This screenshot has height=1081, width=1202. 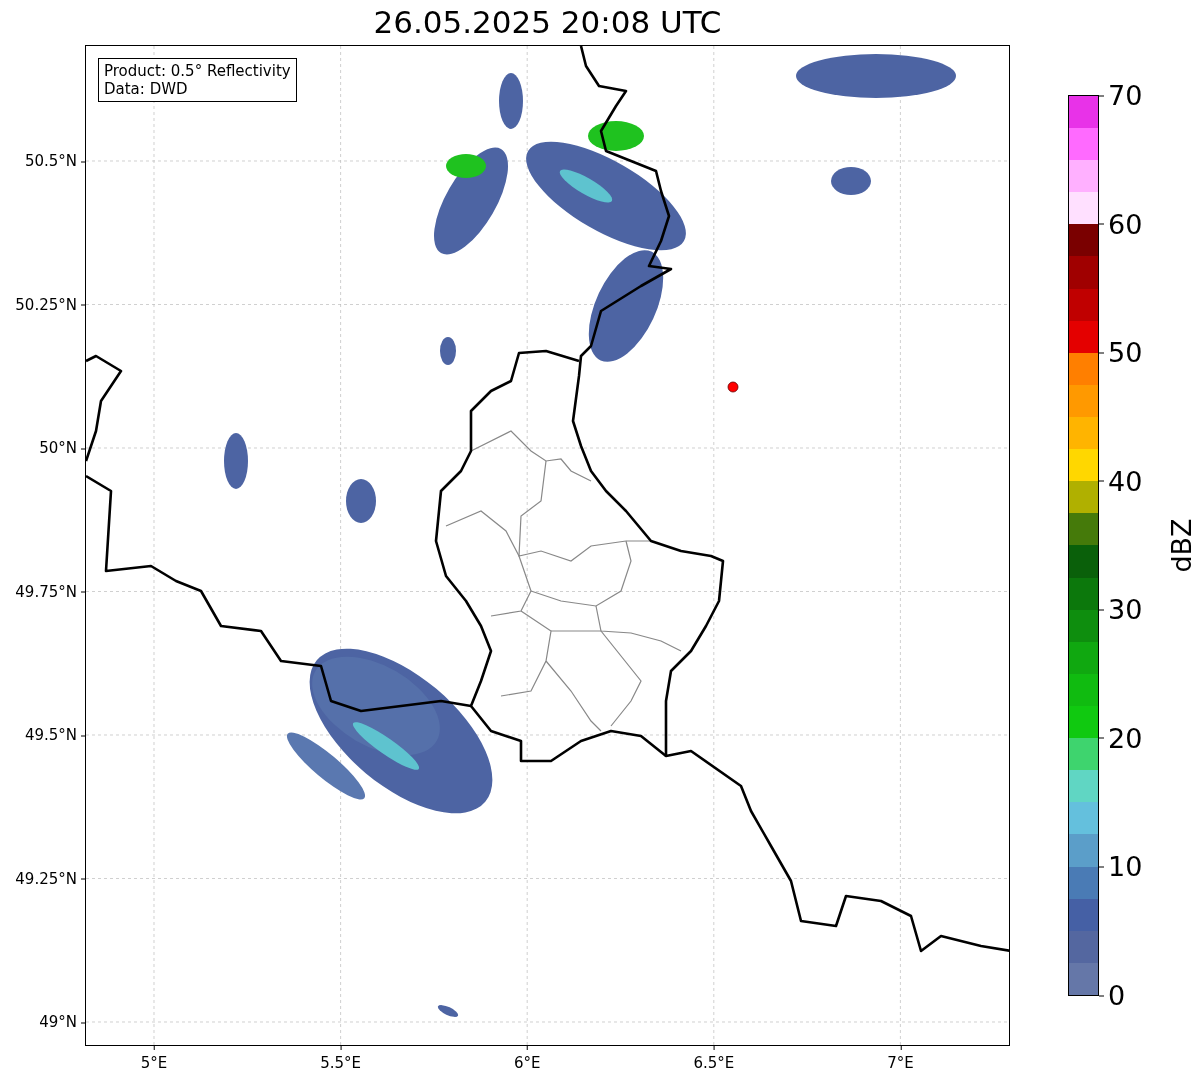 I want to click on latitude-label: 50.5°N, so click(x=54, y=161).